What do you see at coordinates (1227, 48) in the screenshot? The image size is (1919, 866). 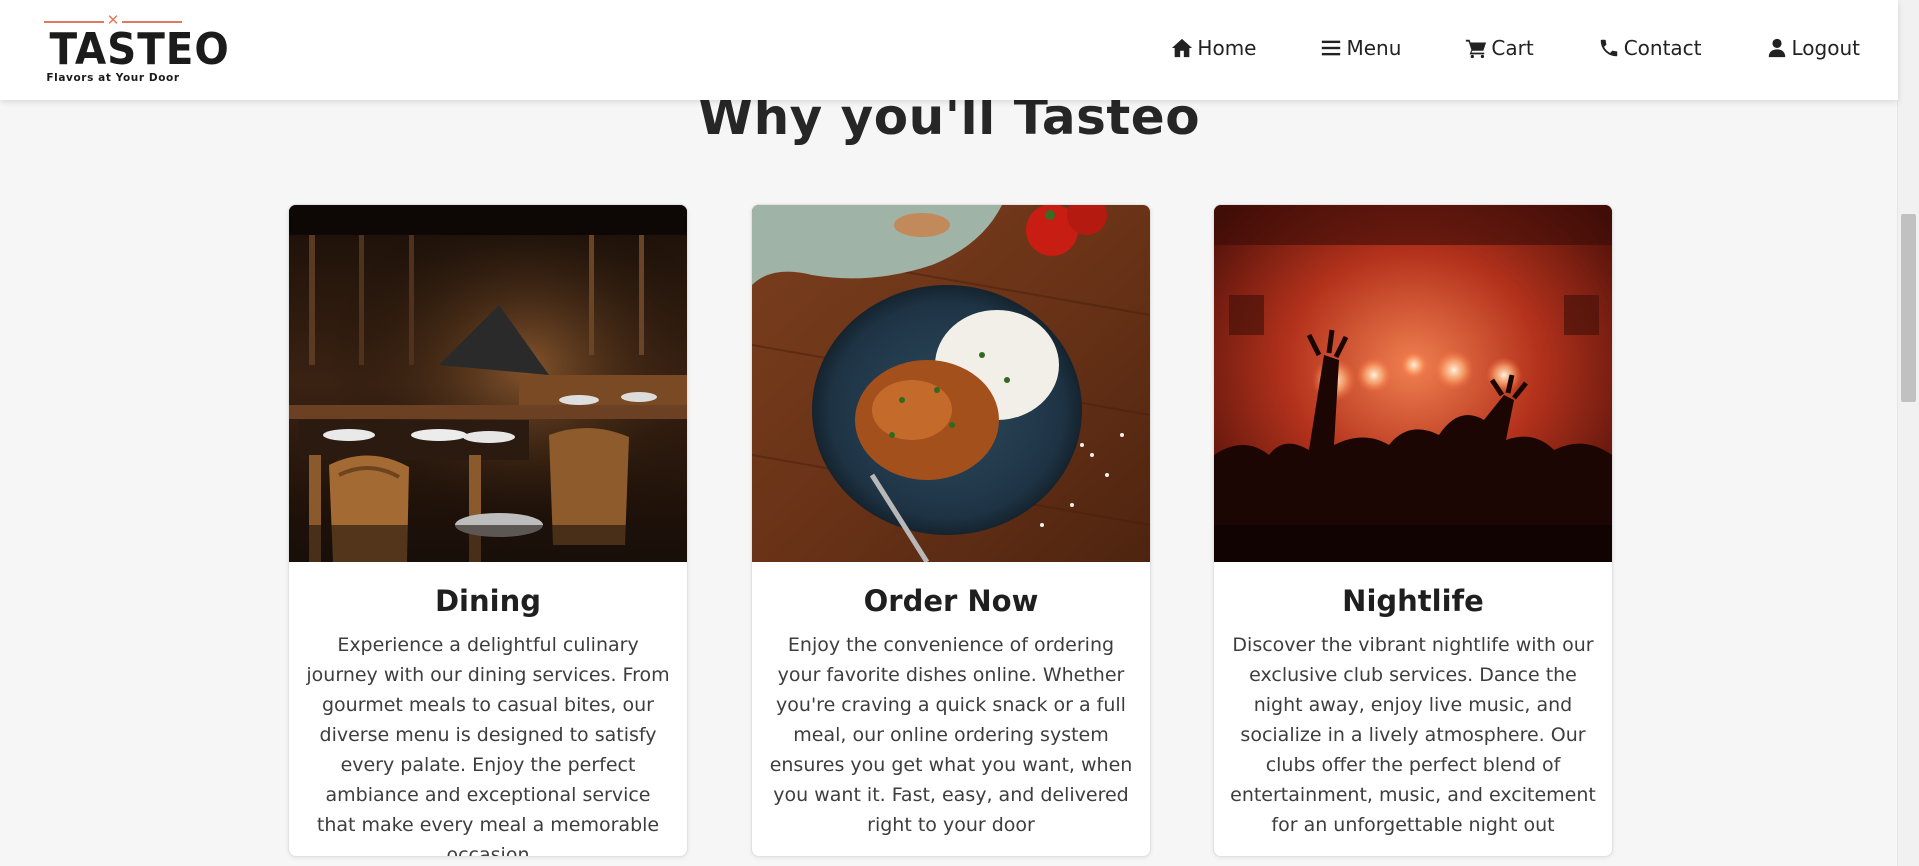 I see `nav-home-label: Home` at bounding box center [1227, 48].